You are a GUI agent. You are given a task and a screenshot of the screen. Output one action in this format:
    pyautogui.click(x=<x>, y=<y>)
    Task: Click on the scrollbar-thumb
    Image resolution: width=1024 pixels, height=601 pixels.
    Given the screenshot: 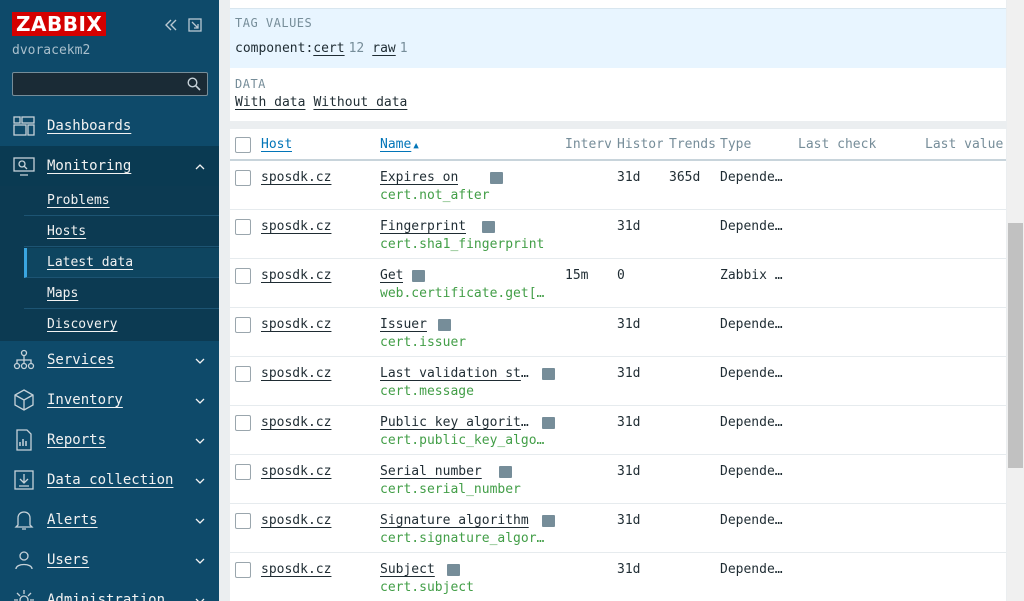 What is the action you would take?
    pyautogui.click(x=1015, y=345)
    